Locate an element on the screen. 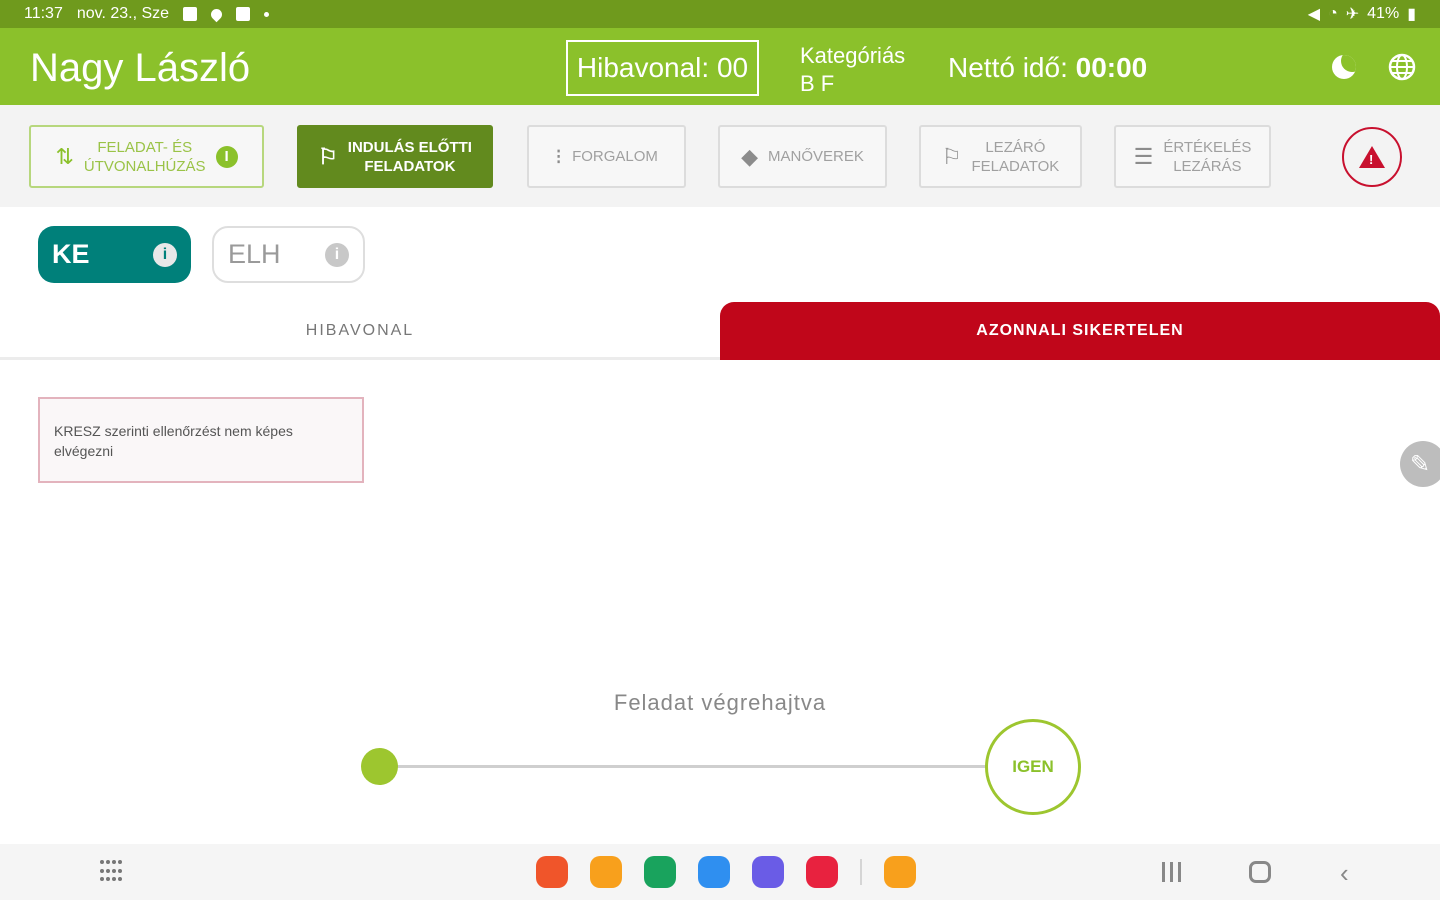 The width and height of the screenshot is (1440, 900). battery-icon: ▮ is located at coordinates (1411, 14).